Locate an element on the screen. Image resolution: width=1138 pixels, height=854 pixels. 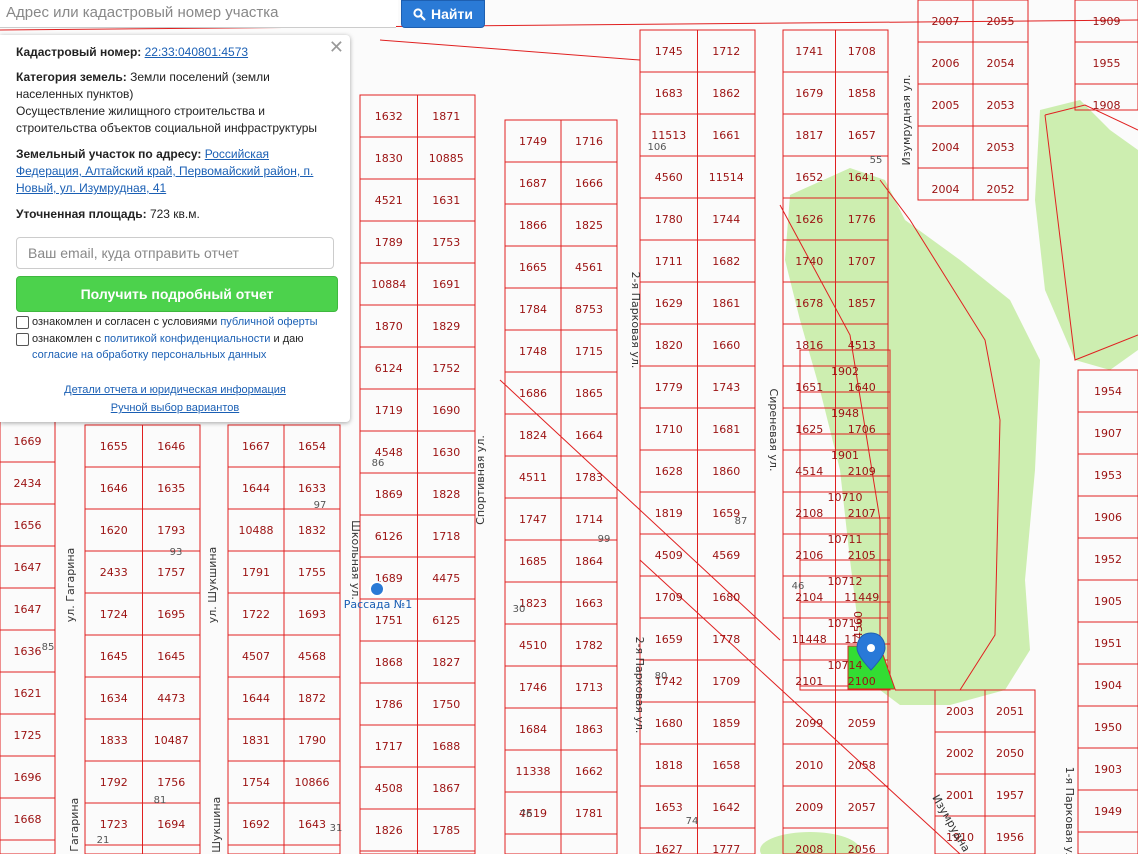
plot-label: 1750 is located at coordinates (446, 704).